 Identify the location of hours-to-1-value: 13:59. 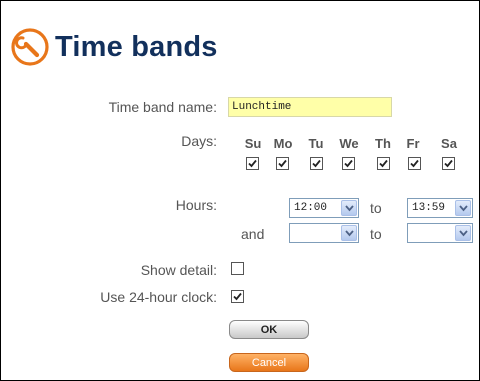
(429, 208).